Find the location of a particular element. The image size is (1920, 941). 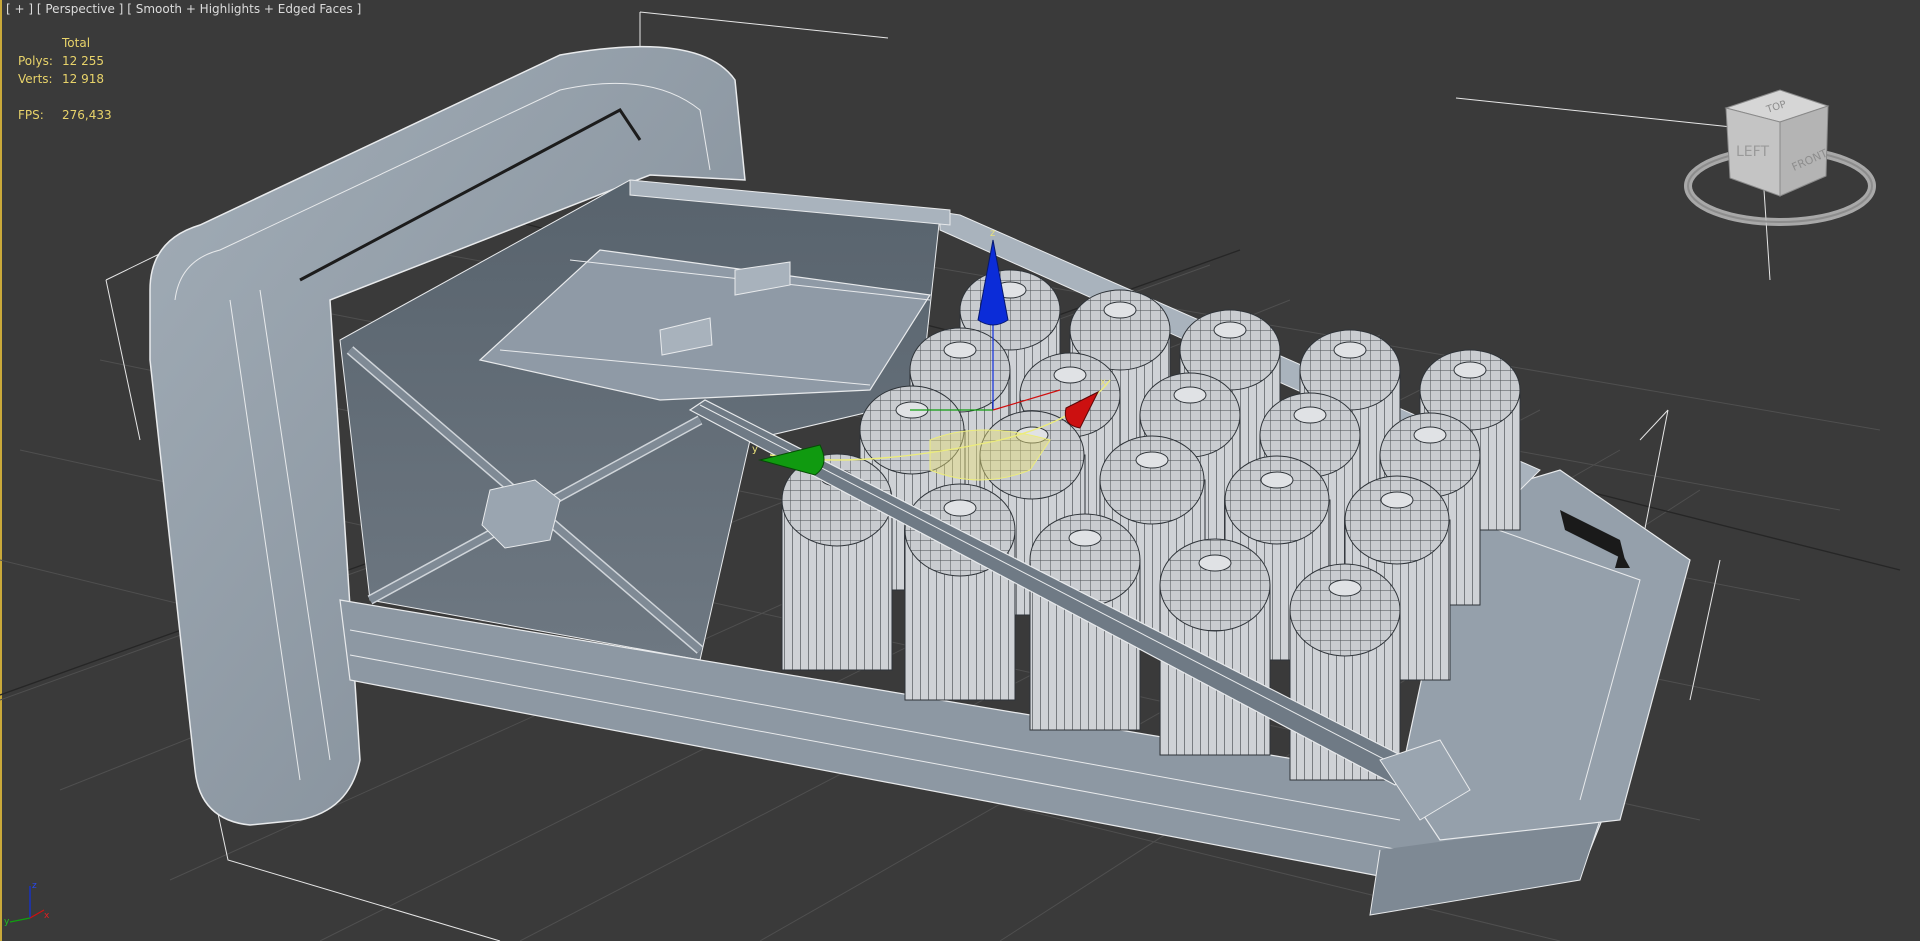

gizmo-z-label: z is located at coordinates (992, 233).